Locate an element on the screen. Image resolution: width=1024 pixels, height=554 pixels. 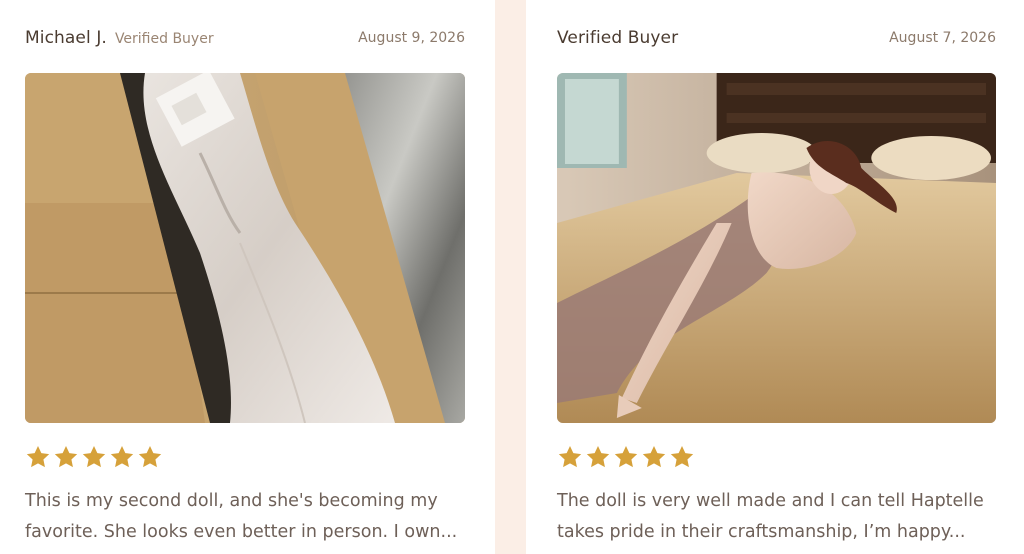
review-date: August 9, 2026 is located at coordinates (411, 37).